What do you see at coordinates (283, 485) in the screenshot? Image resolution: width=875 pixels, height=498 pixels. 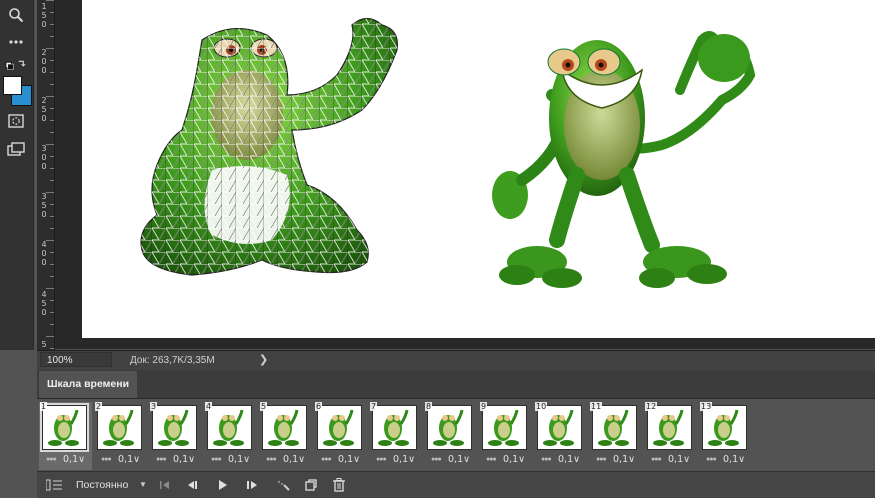 I see `tween-icon` at bounding box center [283, 485].